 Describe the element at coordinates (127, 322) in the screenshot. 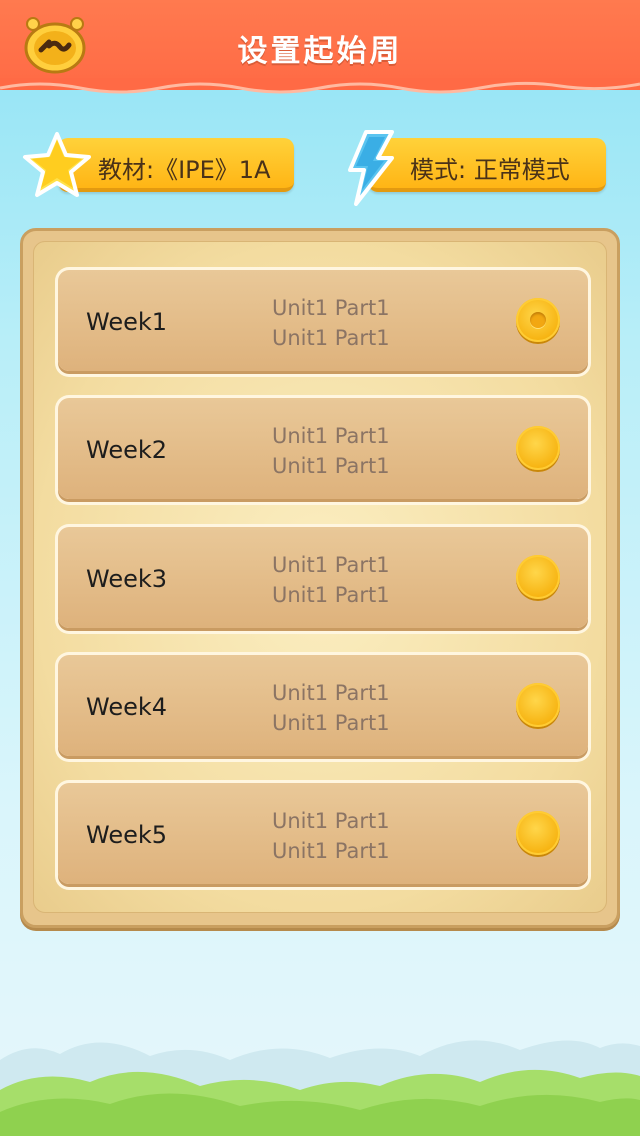

I see `week-label: Week1` at that location.